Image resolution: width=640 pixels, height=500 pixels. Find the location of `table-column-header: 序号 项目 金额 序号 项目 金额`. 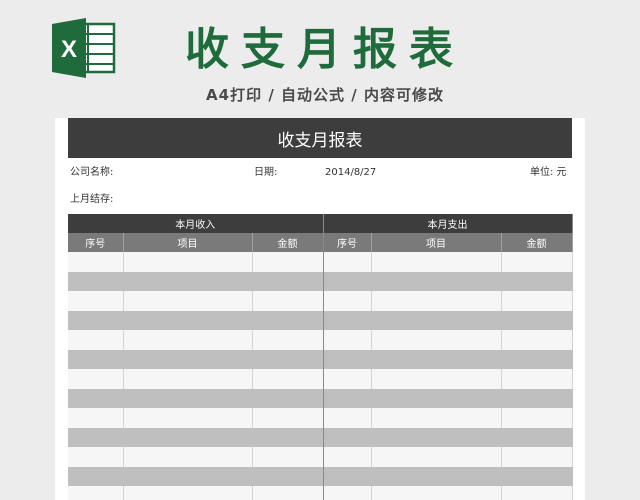

table-column-header: 序号 项目 金额 序号 项目 金额 is located at coordinates (320, 242).